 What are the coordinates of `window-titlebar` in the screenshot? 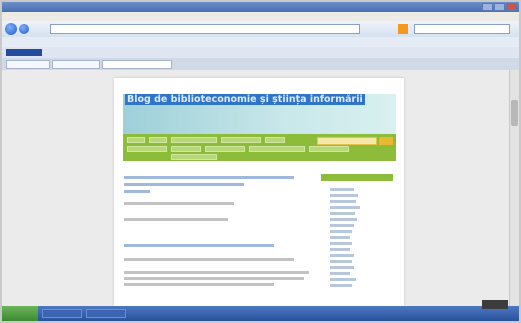 It's located at (260, 7).